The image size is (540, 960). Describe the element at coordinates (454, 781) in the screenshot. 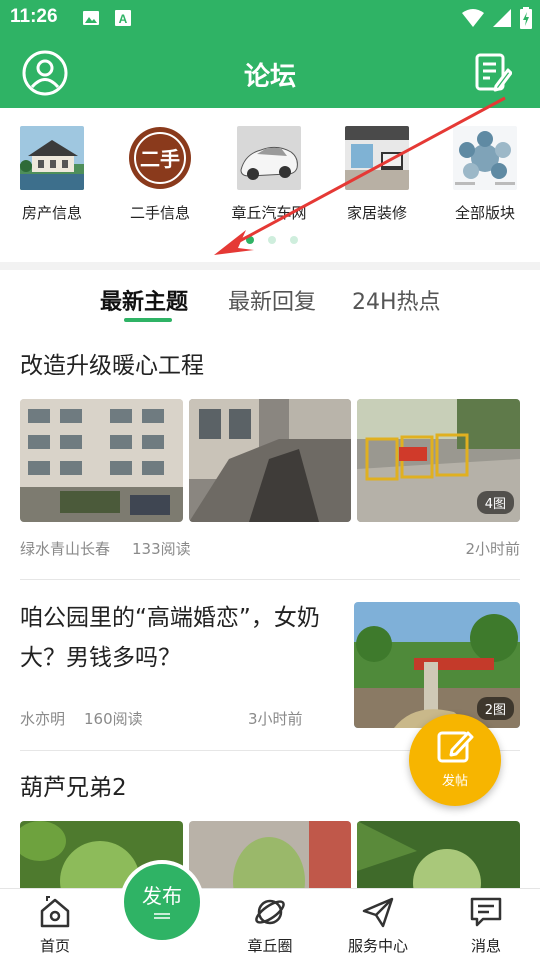

I see `fab-label: 发帖` at that location.